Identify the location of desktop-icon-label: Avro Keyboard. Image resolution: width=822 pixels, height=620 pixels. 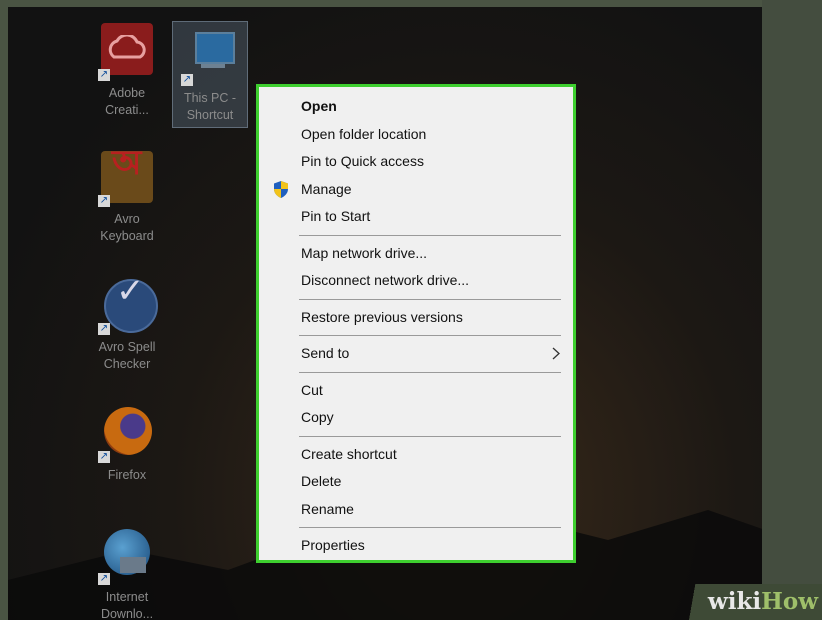
(127, 227).